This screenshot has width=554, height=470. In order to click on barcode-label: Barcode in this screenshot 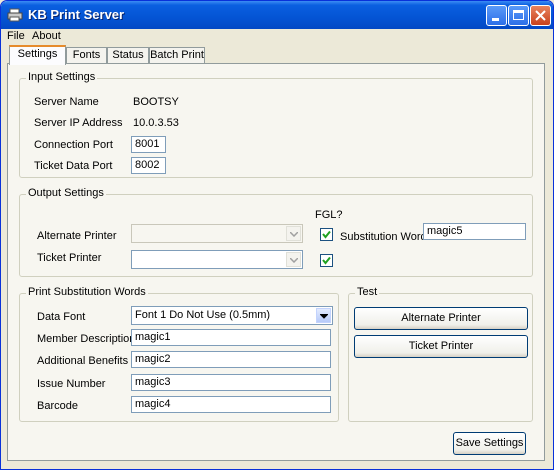, I will do `click(57, 406)`.